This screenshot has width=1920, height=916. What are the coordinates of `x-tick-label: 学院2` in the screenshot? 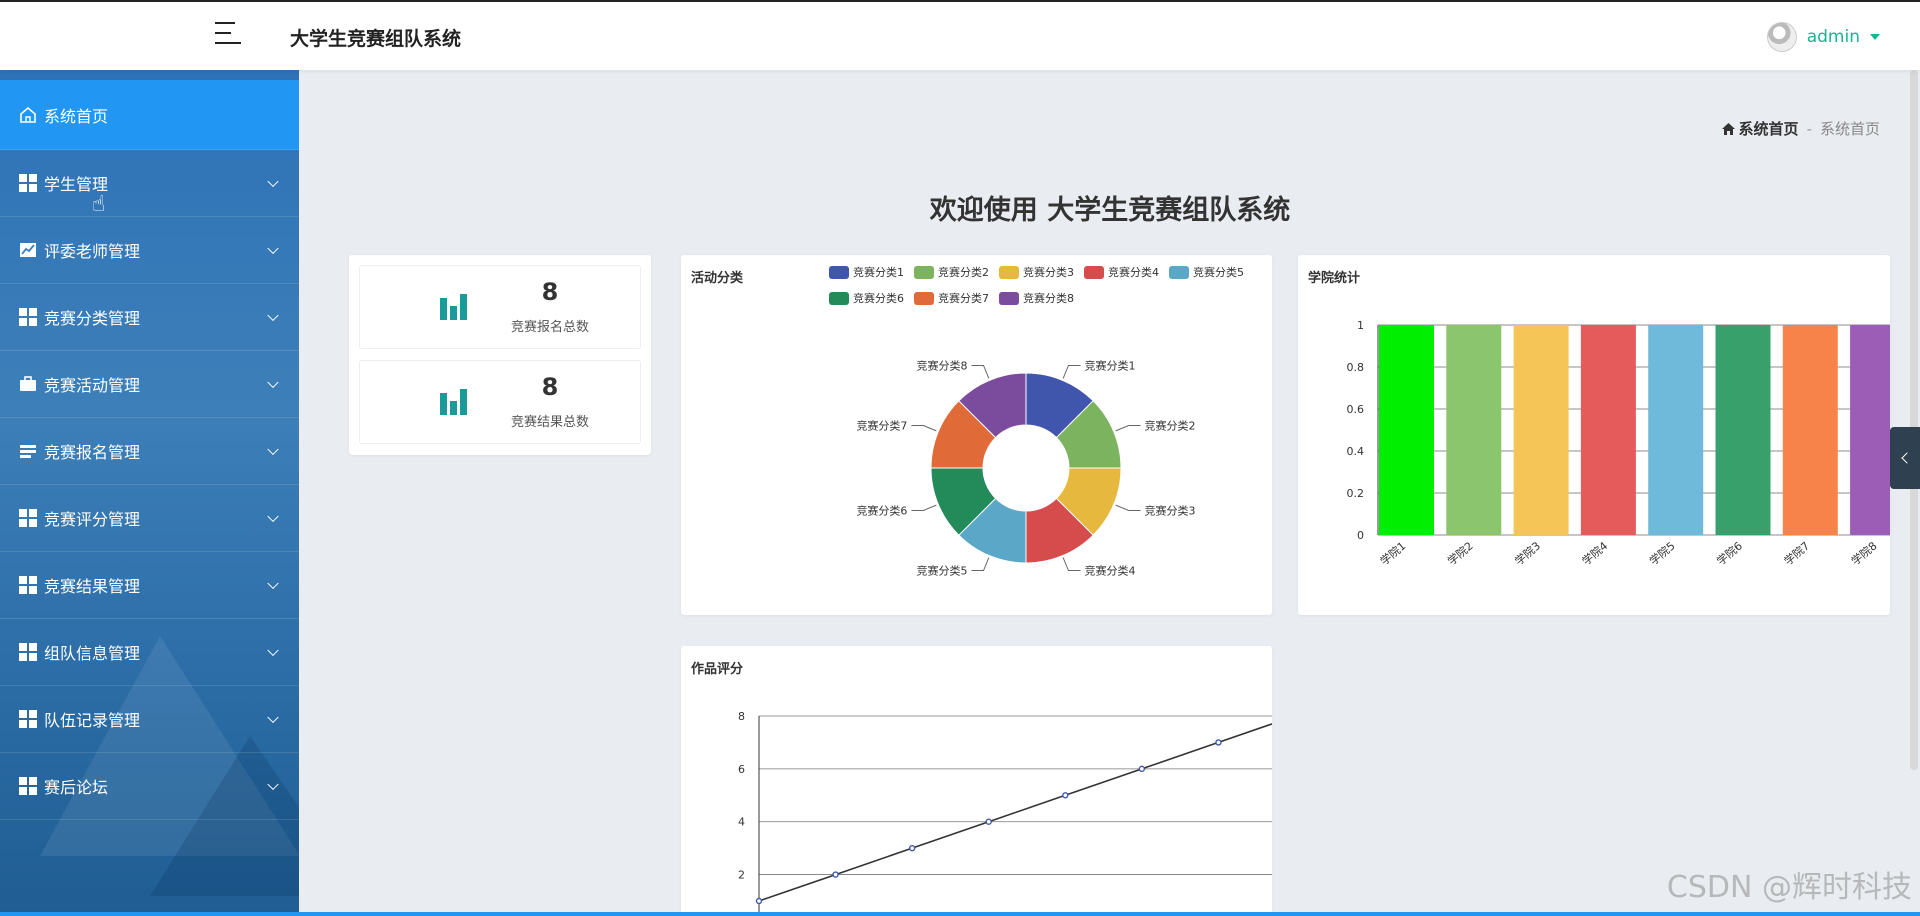 It's located at (1460, 553).